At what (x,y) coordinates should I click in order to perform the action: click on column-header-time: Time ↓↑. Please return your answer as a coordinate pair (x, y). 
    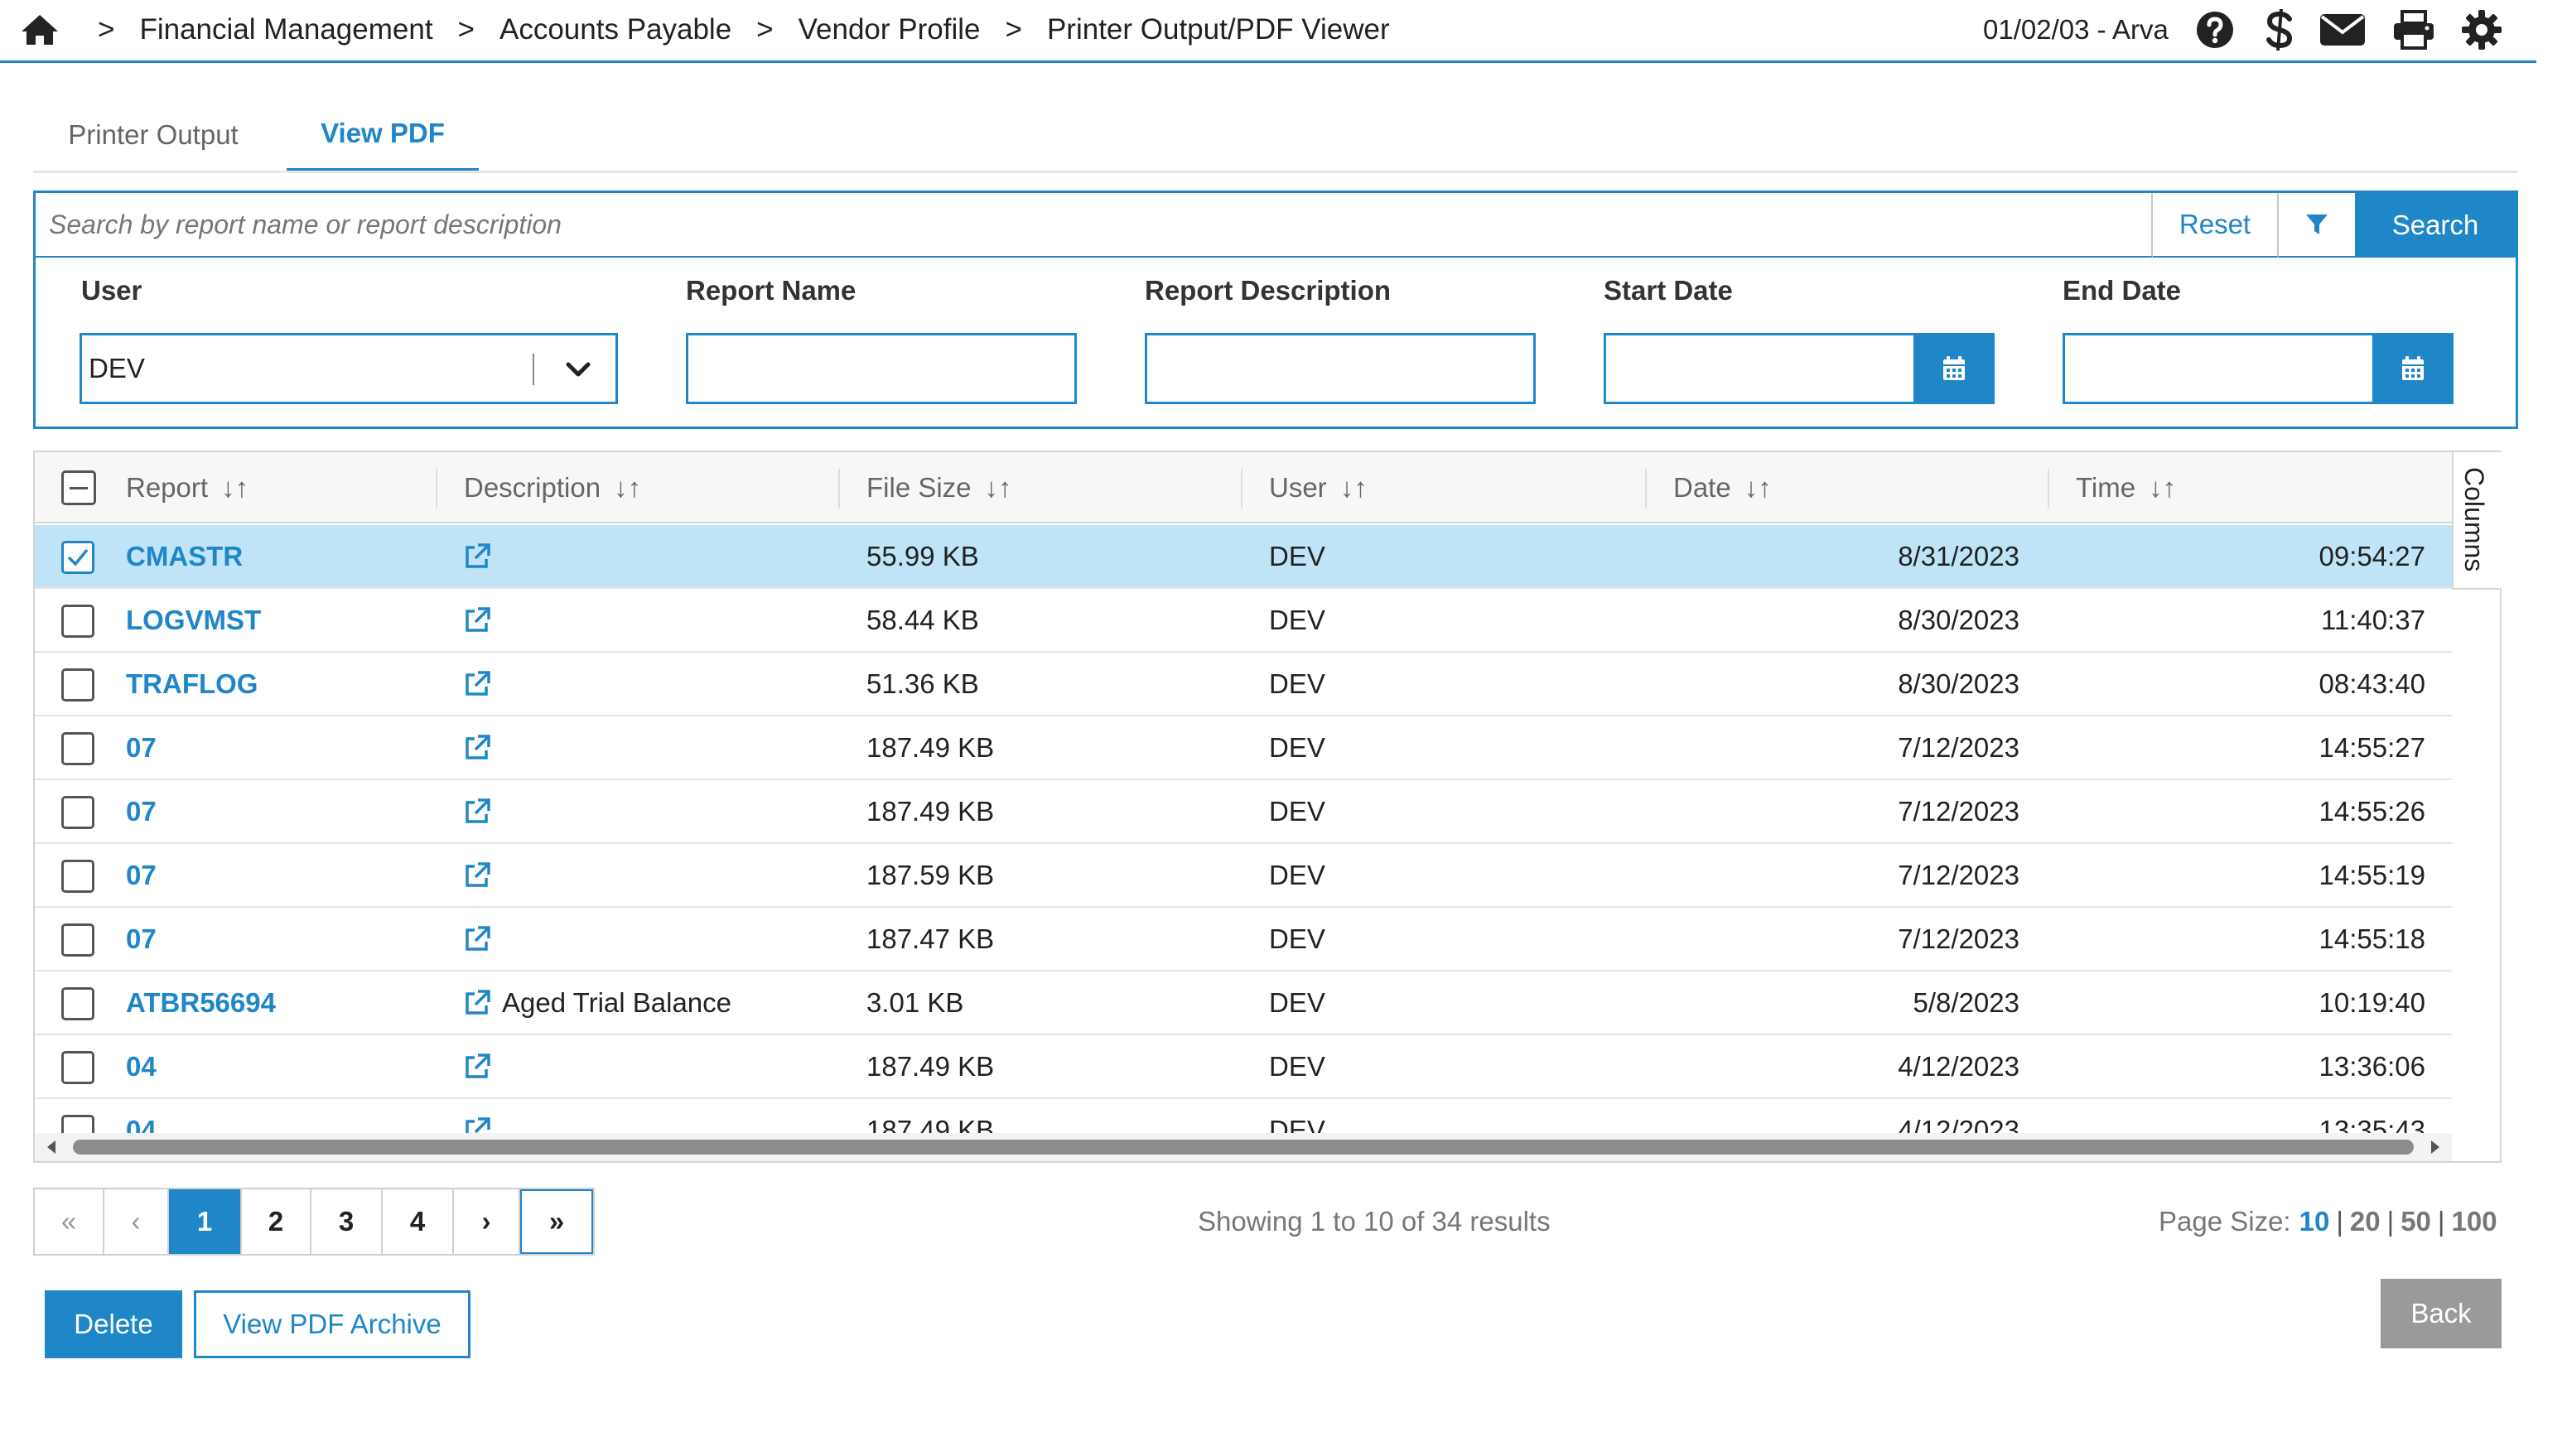
    Looking at the image, I should click on (2126, 487).